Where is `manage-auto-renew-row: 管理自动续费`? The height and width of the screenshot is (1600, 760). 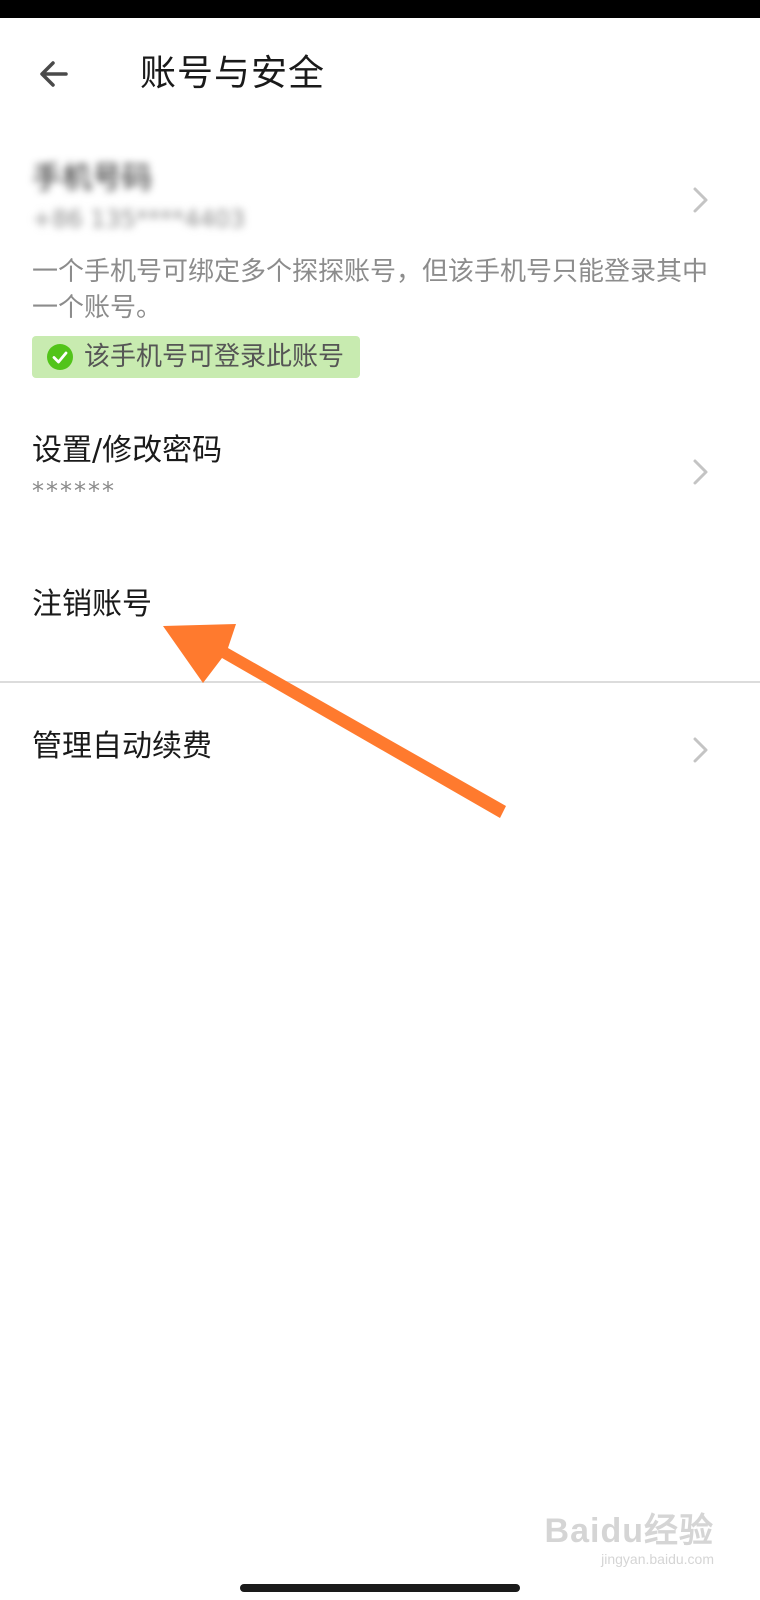
manage-auto-renew-row: 管理自动续费 is located at coordinates (380, 750).